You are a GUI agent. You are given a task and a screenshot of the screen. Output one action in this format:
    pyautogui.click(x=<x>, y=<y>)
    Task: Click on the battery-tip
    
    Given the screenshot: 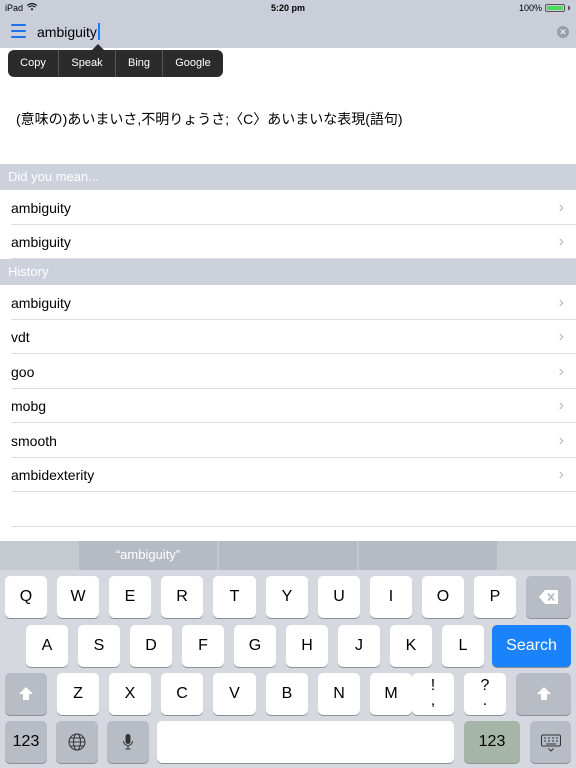 What is the action you would take?
    pyautogui.click(x=569, y=8)
    